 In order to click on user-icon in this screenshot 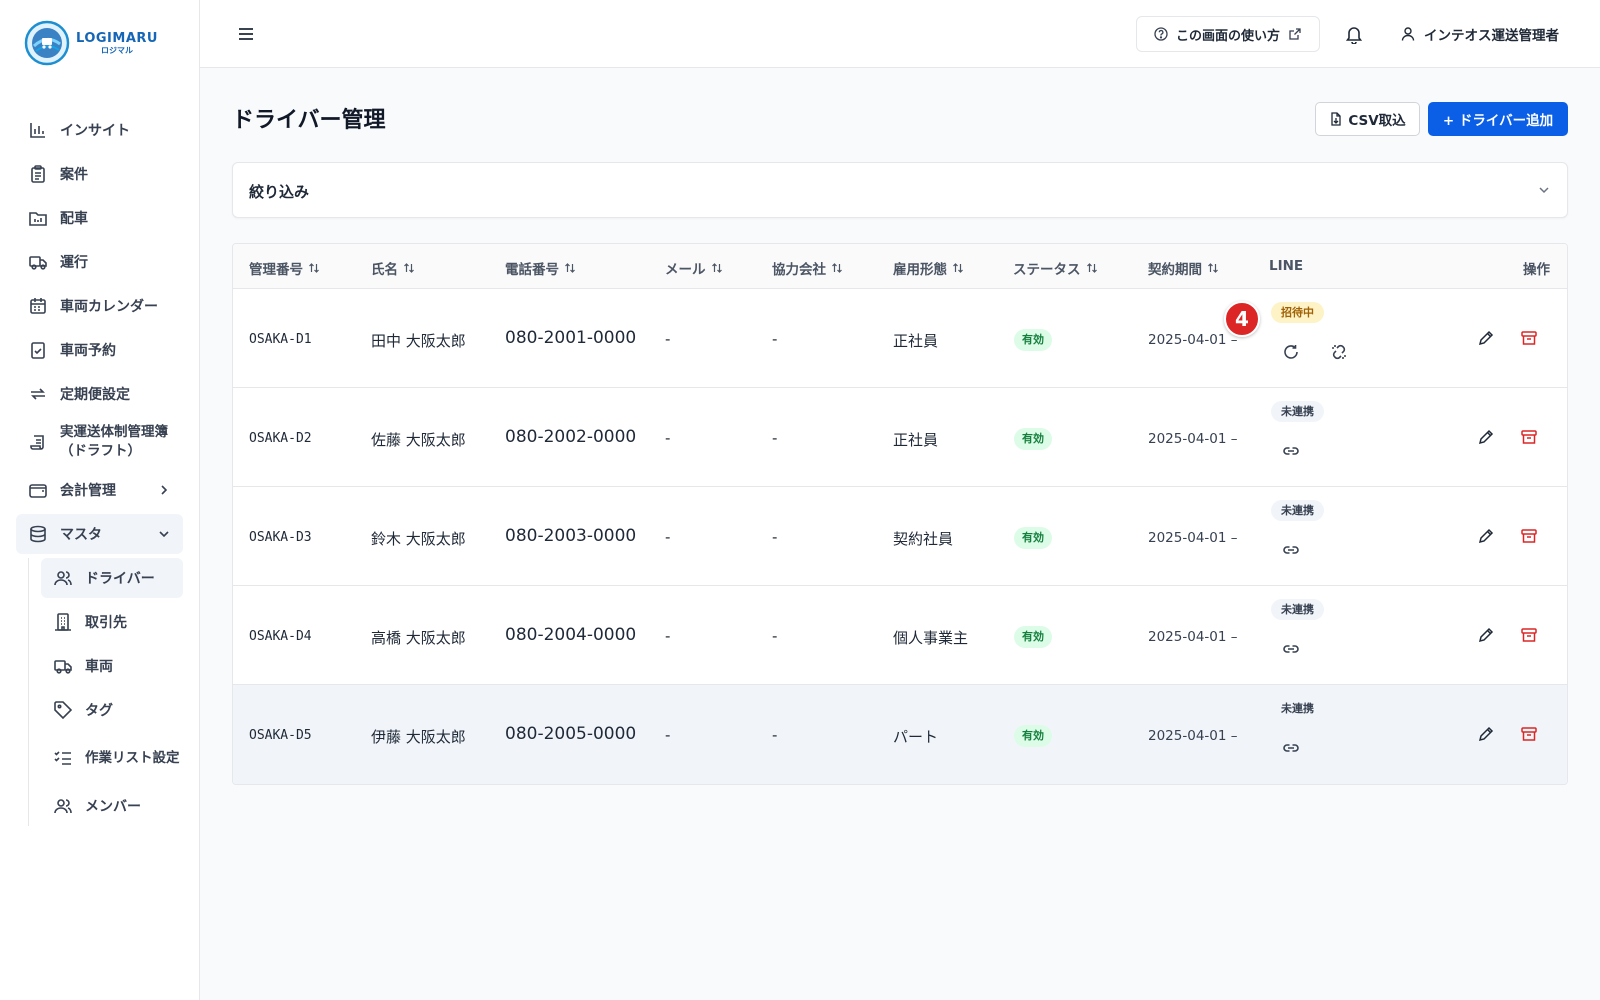, I will do `click(1408, 34)`.